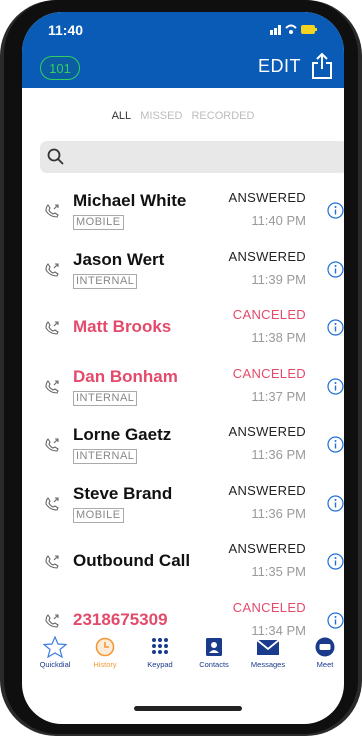  What do you see at coordinates (322, 66) in the screenshot?
I see `share-icon` at bounding box center [322, 66].